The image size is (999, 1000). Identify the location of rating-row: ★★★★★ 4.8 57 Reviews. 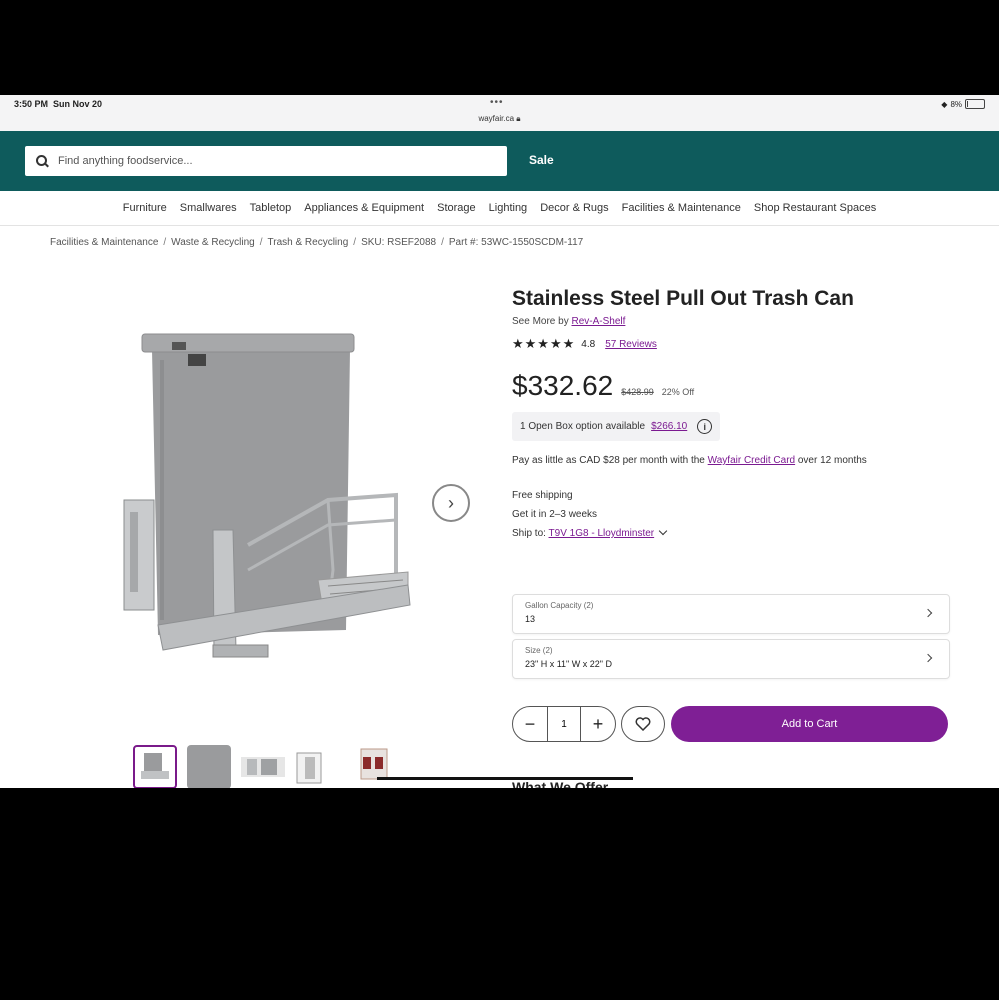
(732, 344).